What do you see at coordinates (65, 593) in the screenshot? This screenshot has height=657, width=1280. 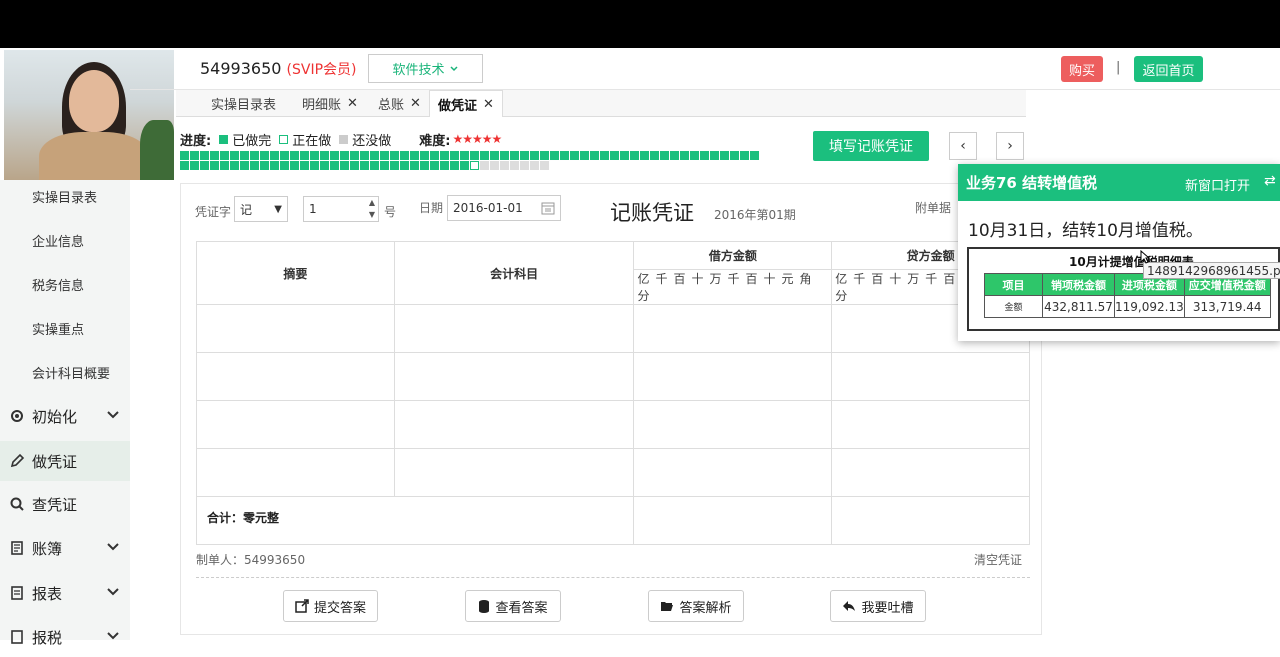 I see `sidebar-group-reports: 报表` at bounding box center [65, 593].